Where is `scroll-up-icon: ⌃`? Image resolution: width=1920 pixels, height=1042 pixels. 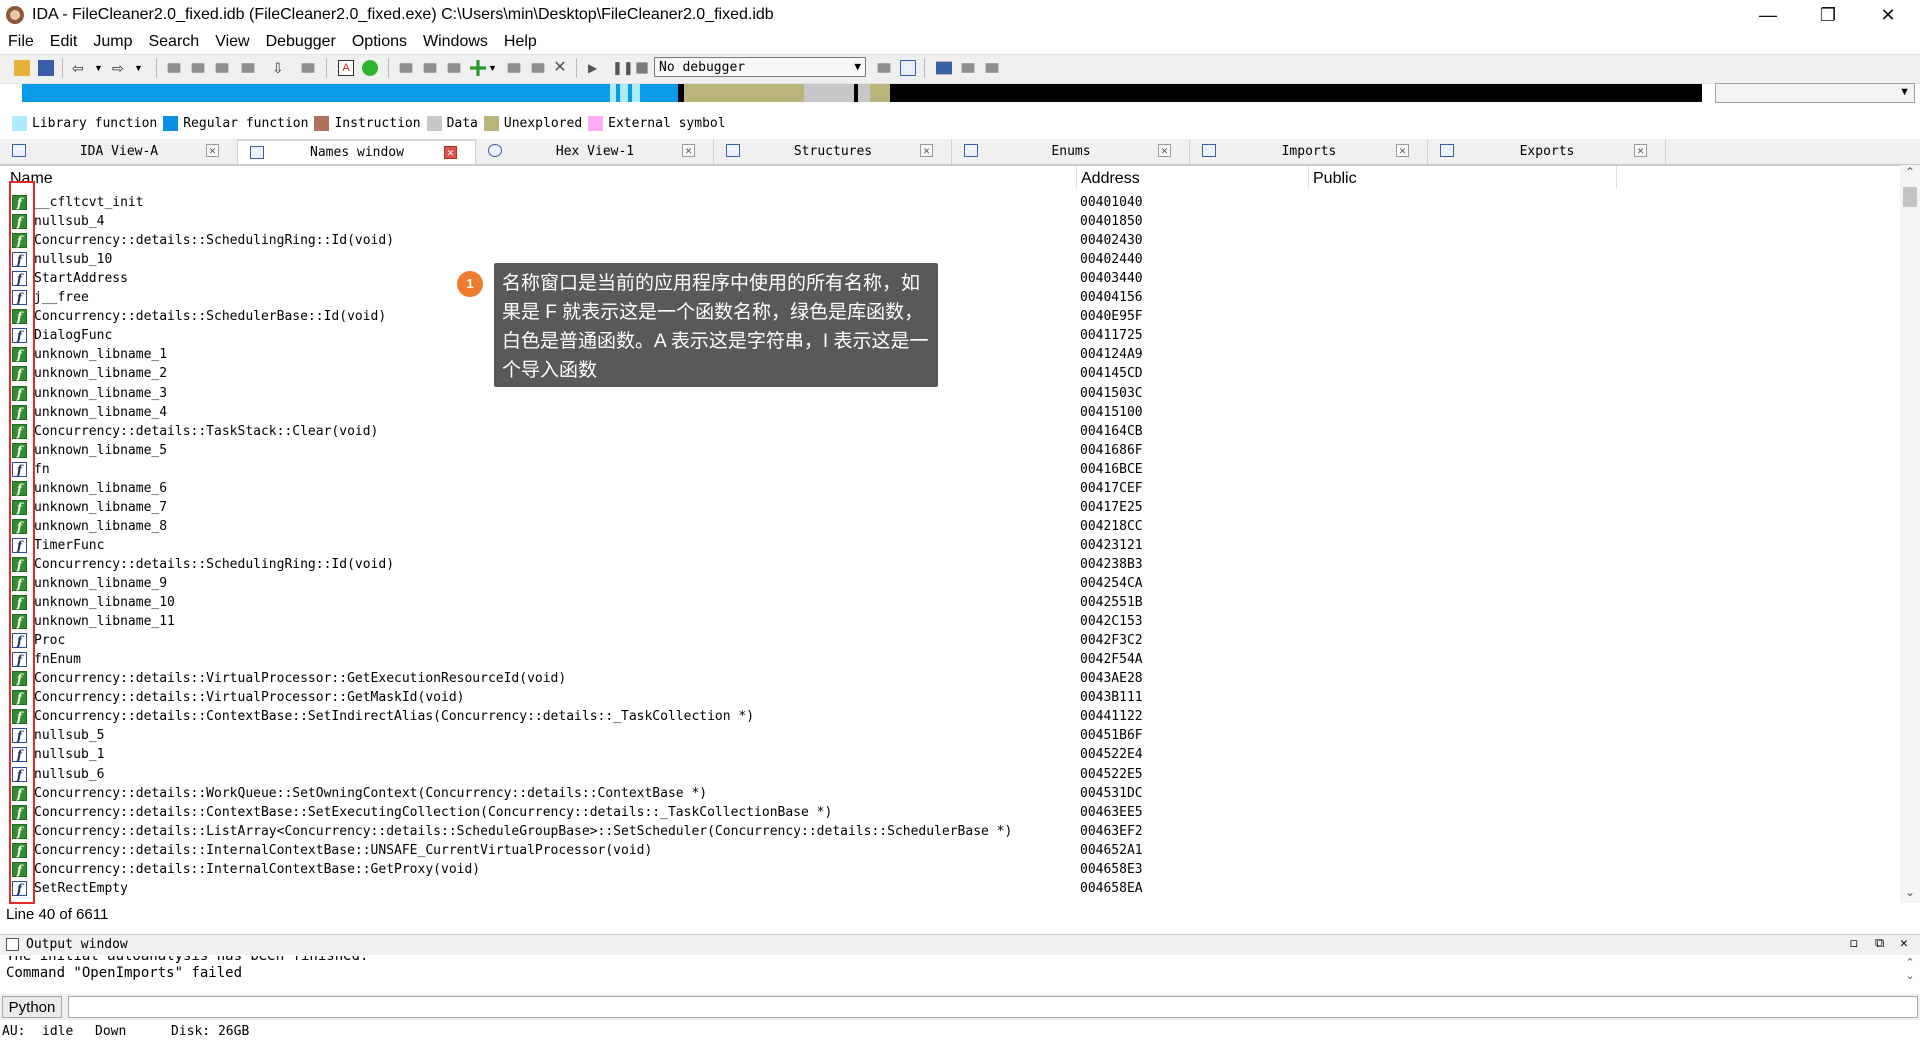
scroll-up-icon: ⌃ is located at coordinates (1910, 174).